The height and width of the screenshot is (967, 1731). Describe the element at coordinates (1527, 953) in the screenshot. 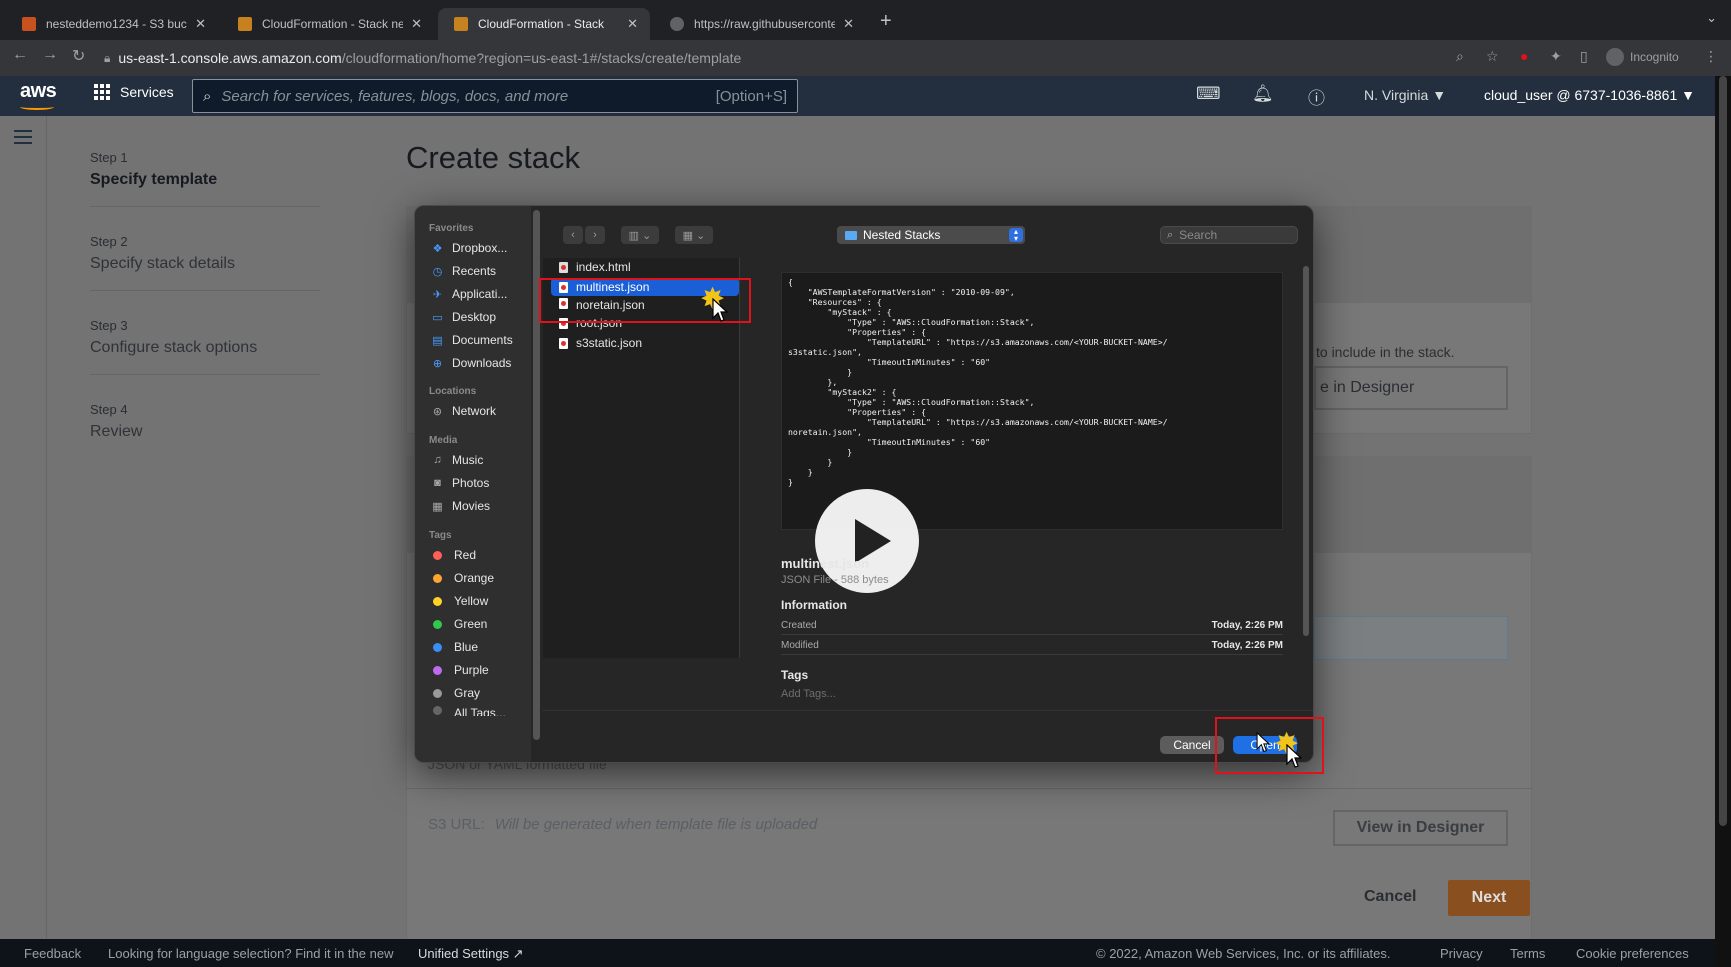

I see `terms-link: Terms` at that location.